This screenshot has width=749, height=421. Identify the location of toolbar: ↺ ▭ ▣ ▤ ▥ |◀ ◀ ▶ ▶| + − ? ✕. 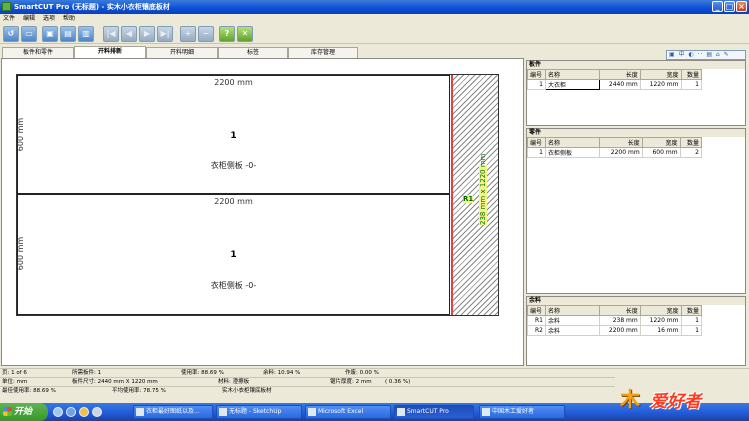
(374, 34).